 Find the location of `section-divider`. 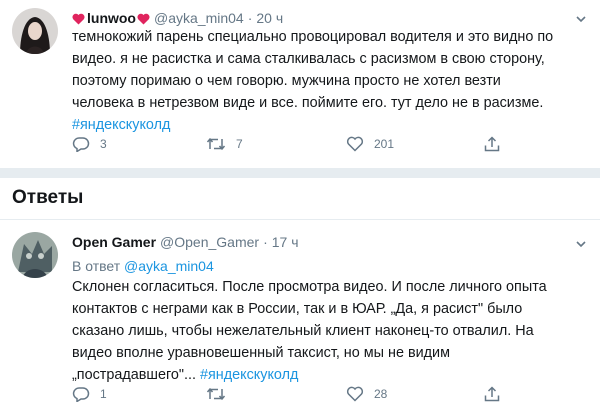

section-divider is located at coordinates (300, 173).